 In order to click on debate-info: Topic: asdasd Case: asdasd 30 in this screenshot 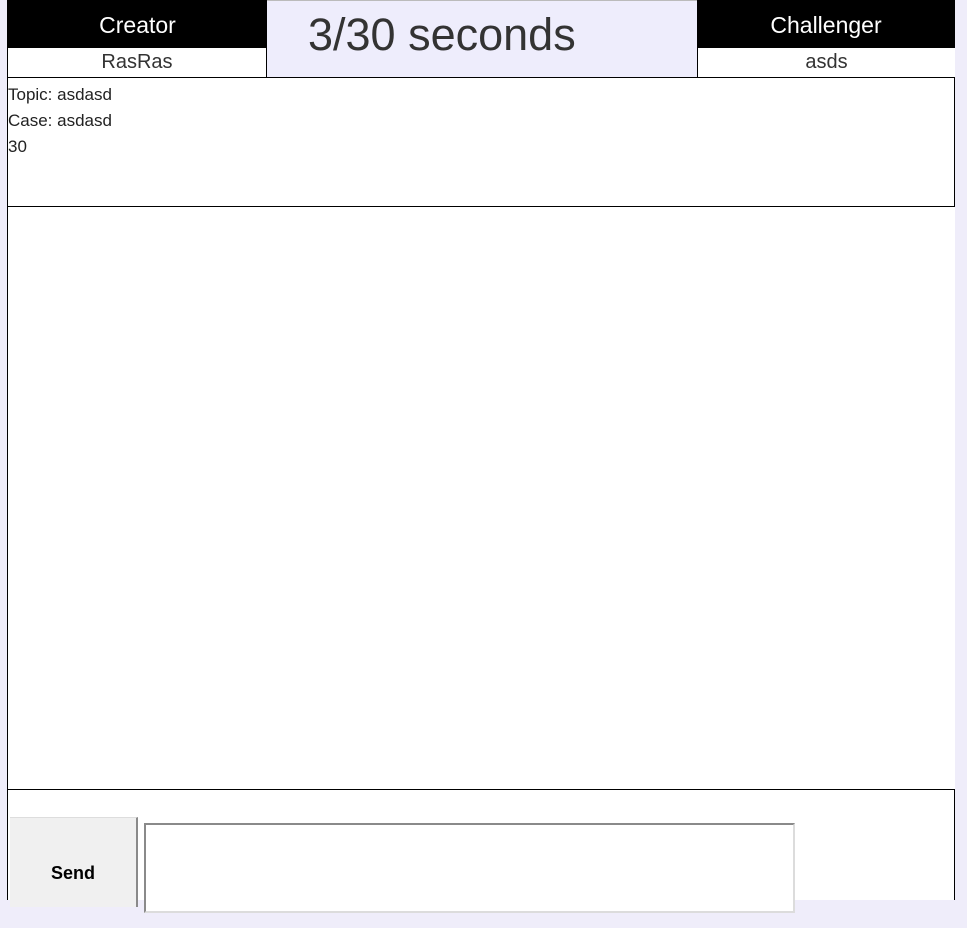, I will do `click(481, 142)`.